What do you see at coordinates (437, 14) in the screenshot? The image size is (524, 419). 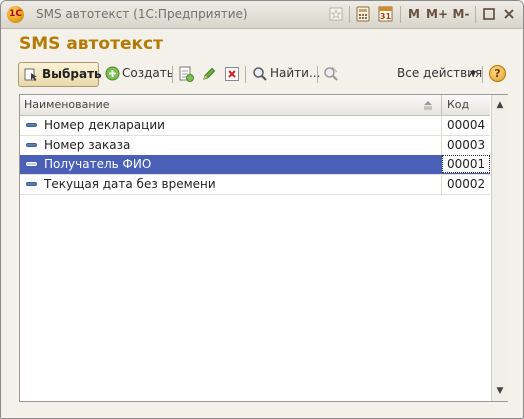 I see `memory-plus-button: M+` at bounding box center [437, 14].